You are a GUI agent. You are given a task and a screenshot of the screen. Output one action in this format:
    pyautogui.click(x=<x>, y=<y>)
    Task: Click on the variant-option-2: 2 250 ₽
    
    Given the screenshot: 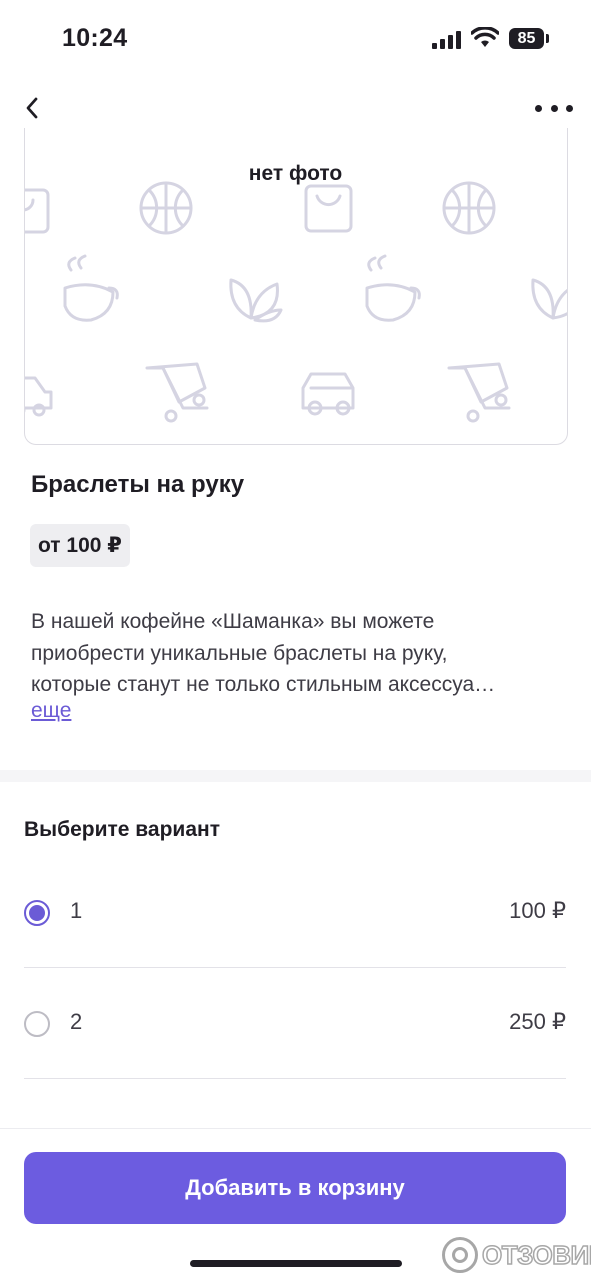 What is the action you would take?
    pyautogui.click(x=295, y=1024)
    